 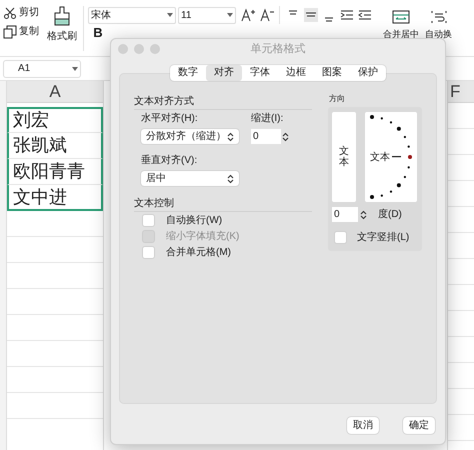 I want to click on indent-icon, so click(x=347, y=15).